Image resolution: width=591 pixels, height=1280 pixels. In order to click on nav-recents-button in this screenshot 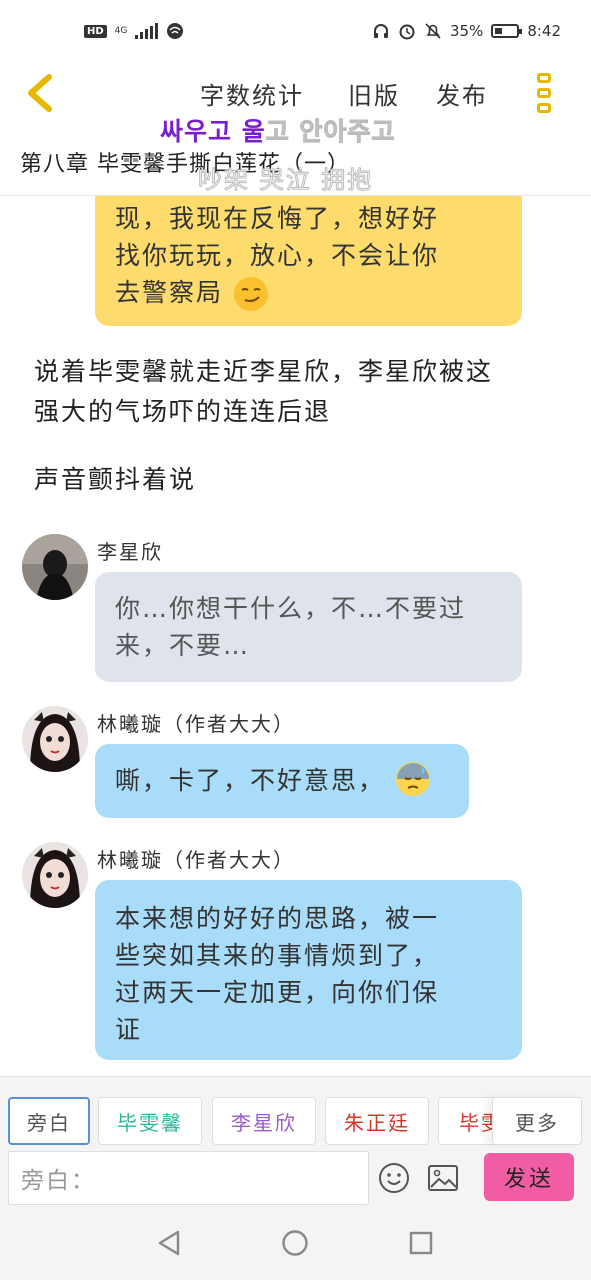, I will do `click(421, 1243)`.